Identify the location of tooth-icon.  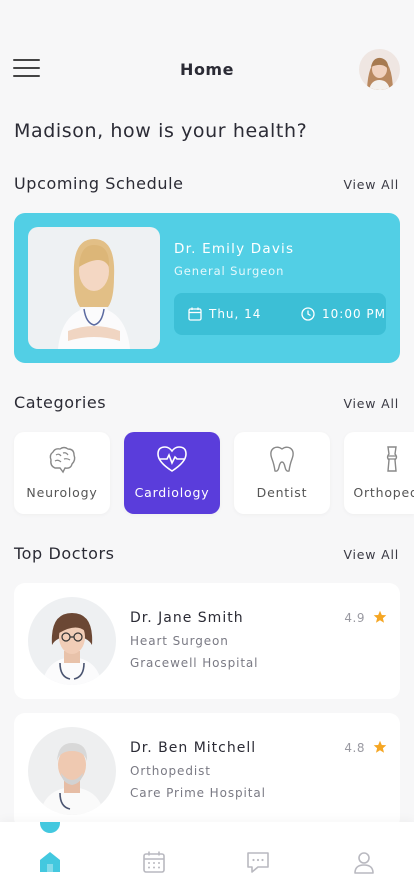
(282, 459).